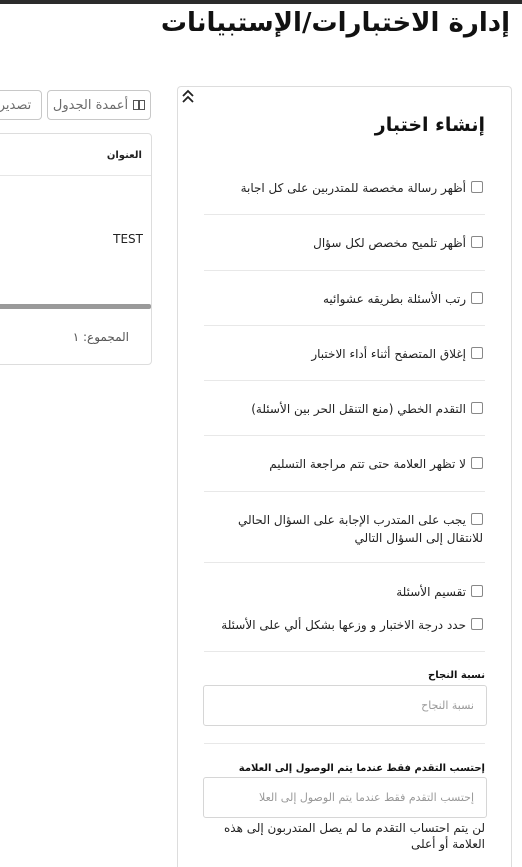  What do you see at coordinates (477, 408) in the screenshot?
I see `option-linear-progress-checkbox` at bounding box center [477, 408].